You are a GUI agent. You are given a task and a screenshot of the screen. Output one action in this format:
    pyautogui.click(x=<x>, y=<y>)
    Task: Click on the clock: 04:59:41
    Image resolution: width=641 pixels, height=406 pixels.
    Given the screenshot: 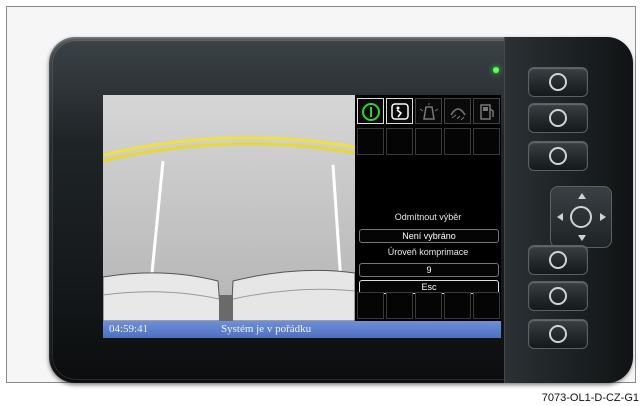 What is the action you would take?
    pyautogui.click(x=129, y=329)
    